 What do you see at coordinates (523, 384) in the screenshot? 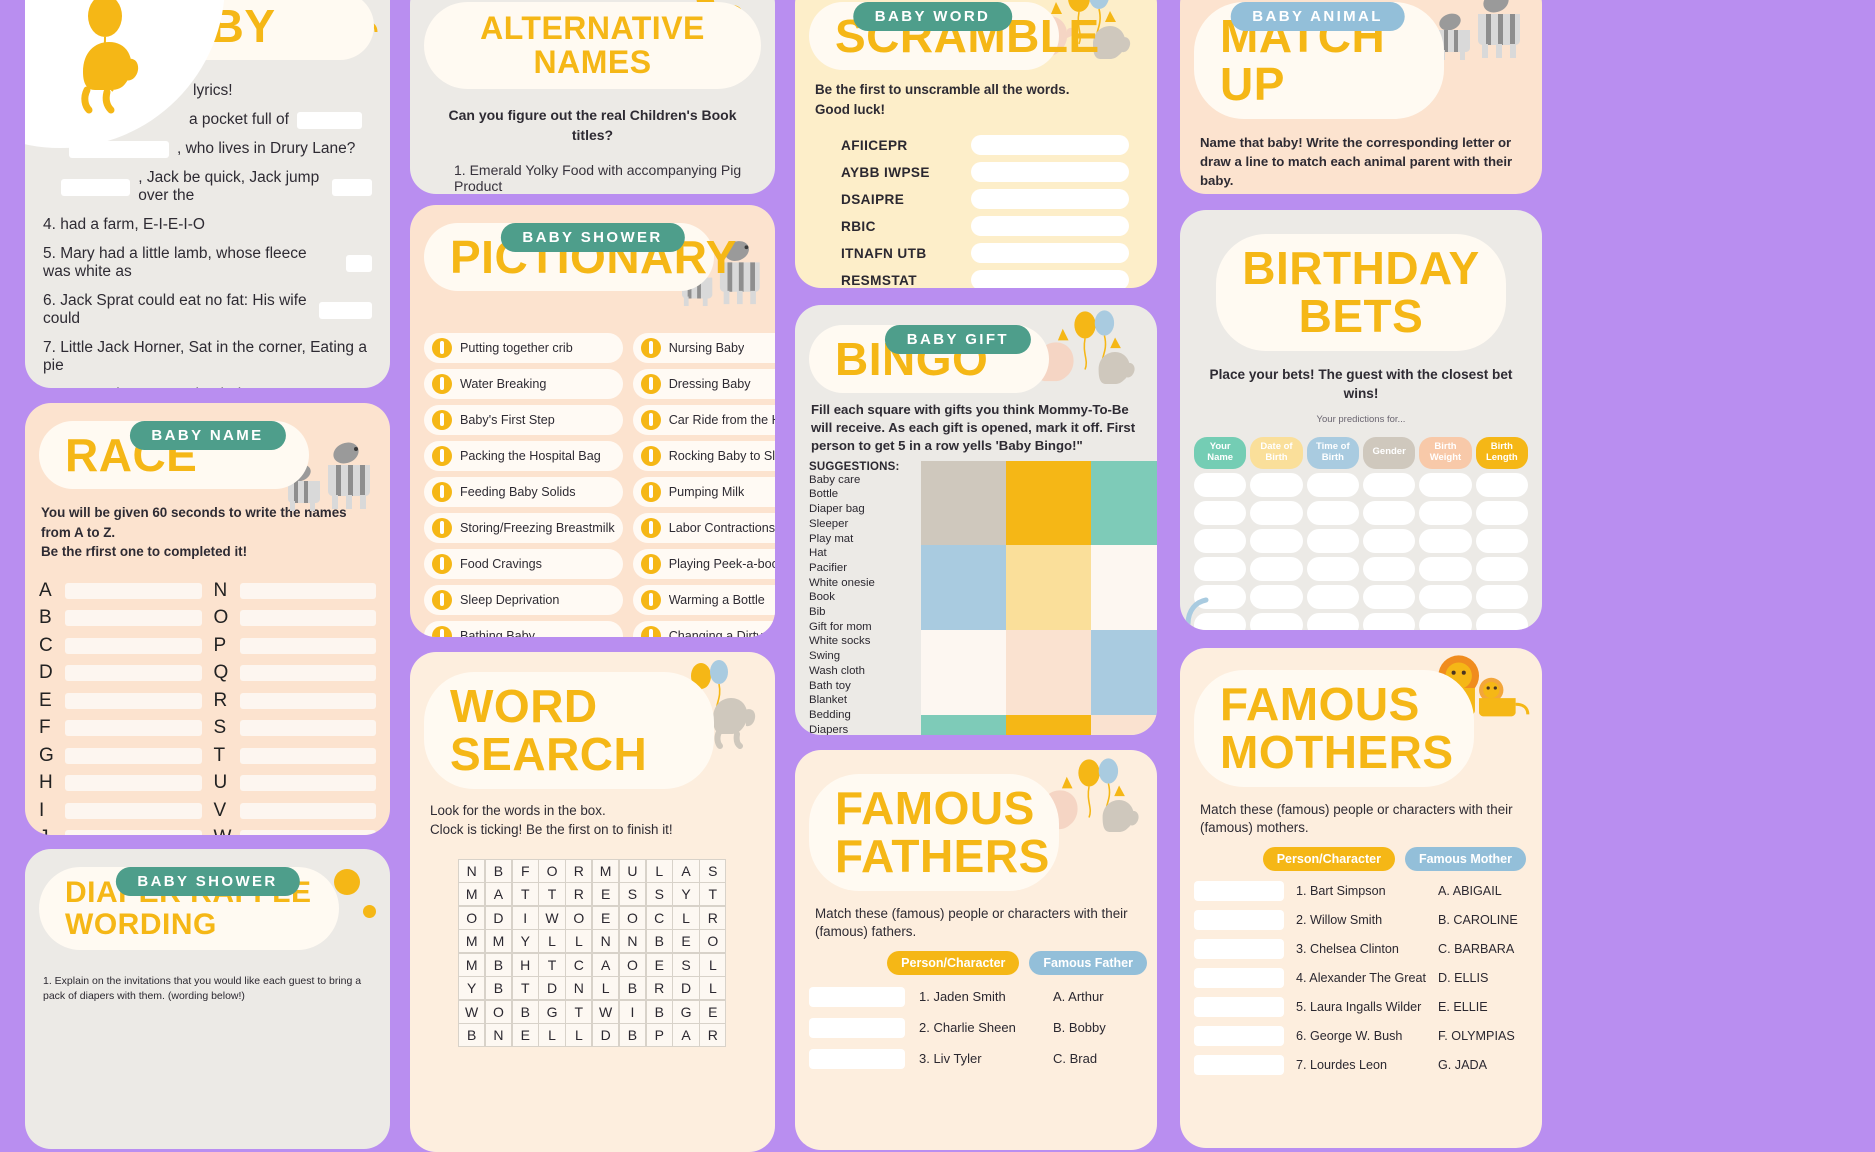
I see `pictionary-item: Water Breaking` at bounding box center [523, 384].